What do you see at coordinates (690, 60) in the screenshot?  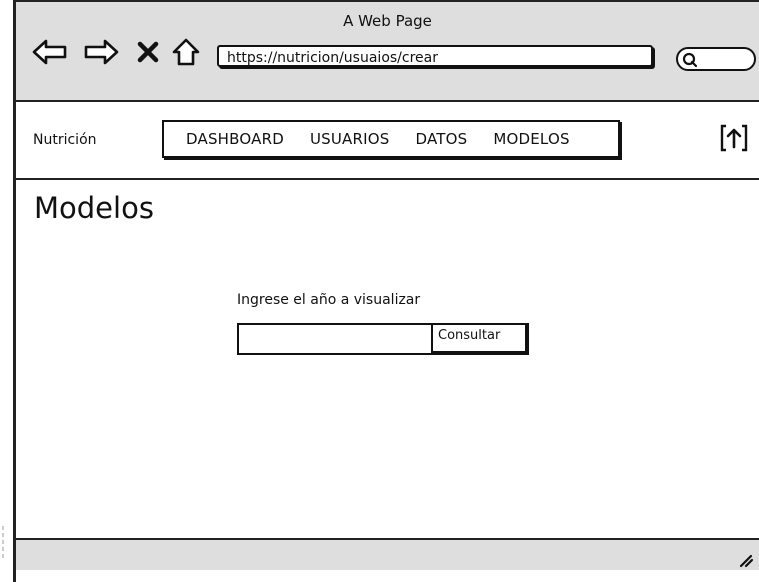 I see `search-icon` at bounding box center [690, 60].